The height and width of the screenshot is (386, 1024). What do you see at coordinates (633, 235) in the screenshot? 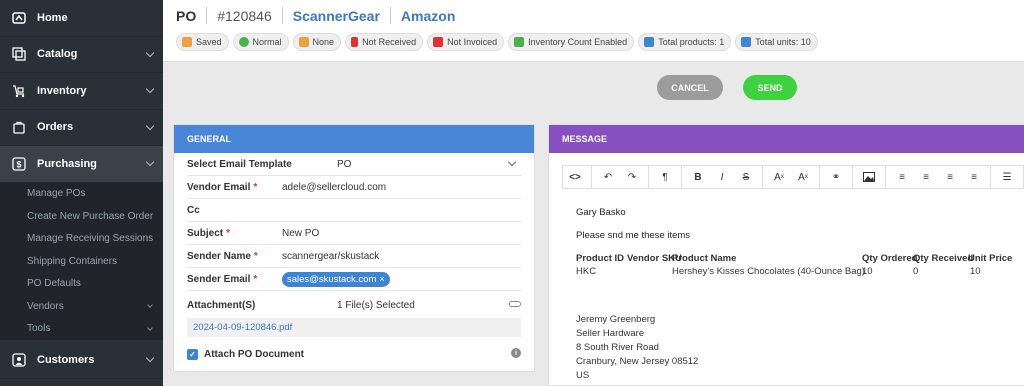
I see `message-line: Please snd me these items` at bounding box center [633, 235].